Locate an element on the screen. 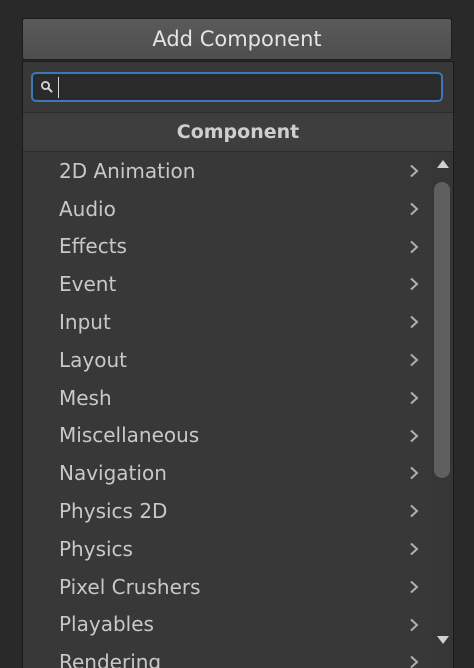  list-item-navigation: Navigation is located at coordinates (227, 473).